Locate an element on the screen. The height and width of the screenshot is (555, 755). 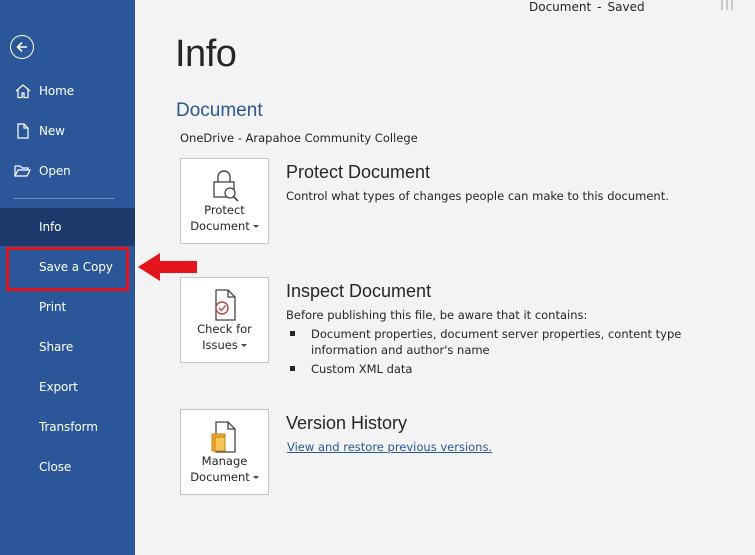
document-location: OneDrive - Arapahoe Community College is located at coordinates (299, 138).